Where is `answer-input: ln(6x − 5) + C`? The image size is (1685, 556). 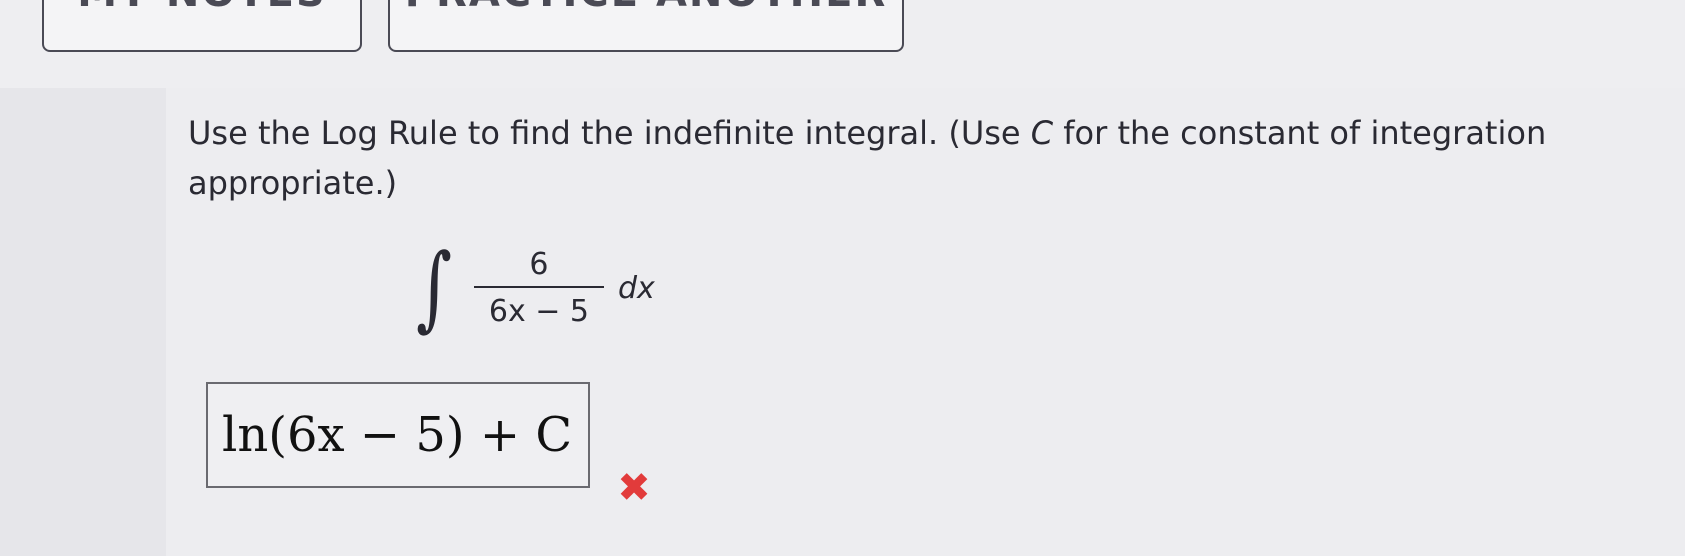
answer-input: ln(6x − 5) + C is located at coordinates (398, 435).